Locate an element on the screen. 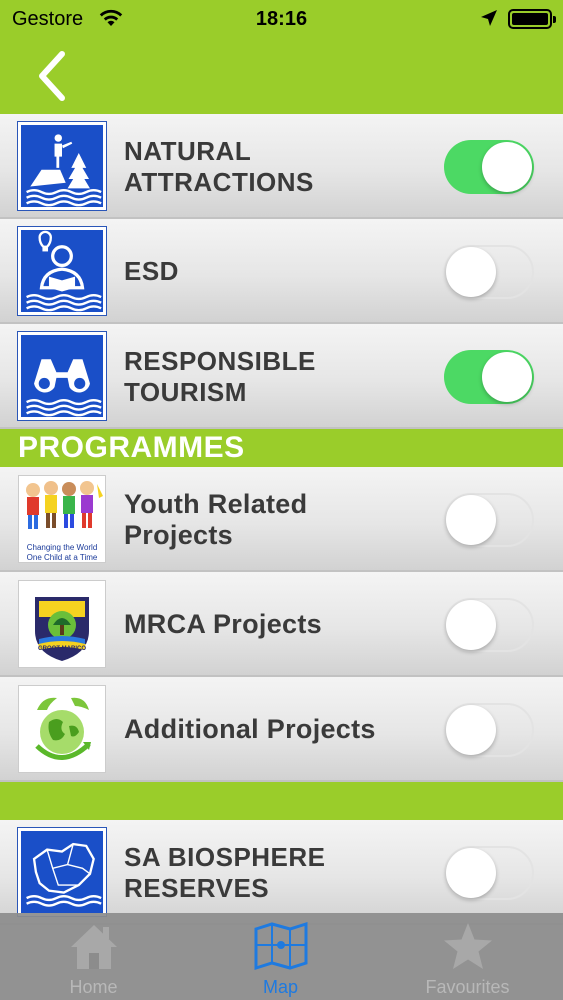 This screenshot has height=1000, width=563. tab-bar: Home Map Favourites is located at coordinates (281, 956).